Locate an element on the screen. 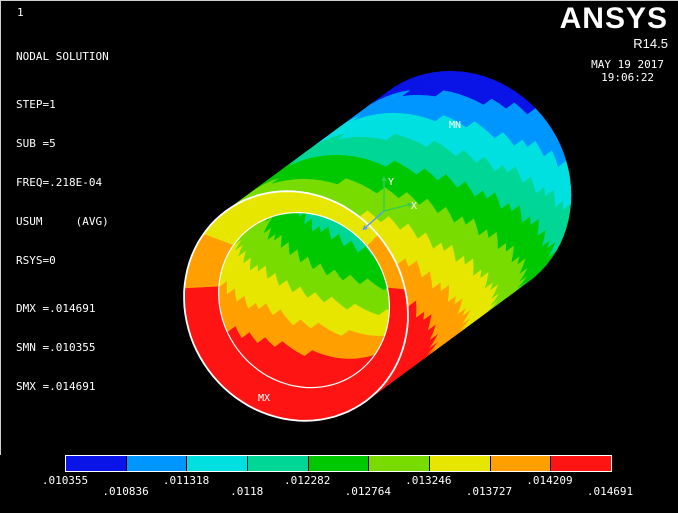 The image size is (678, 513). legend-value: .013727 is located at coordinates (489, 491).